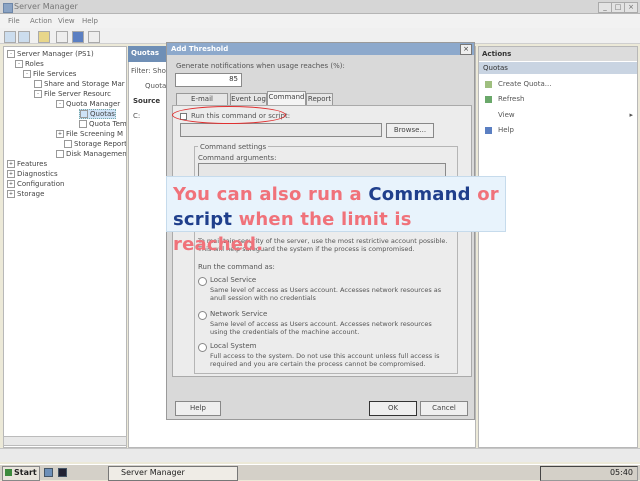 Image resolution: width=640 pixels, height=481 pixels. I want to click on status-bar, so click(320, 455).